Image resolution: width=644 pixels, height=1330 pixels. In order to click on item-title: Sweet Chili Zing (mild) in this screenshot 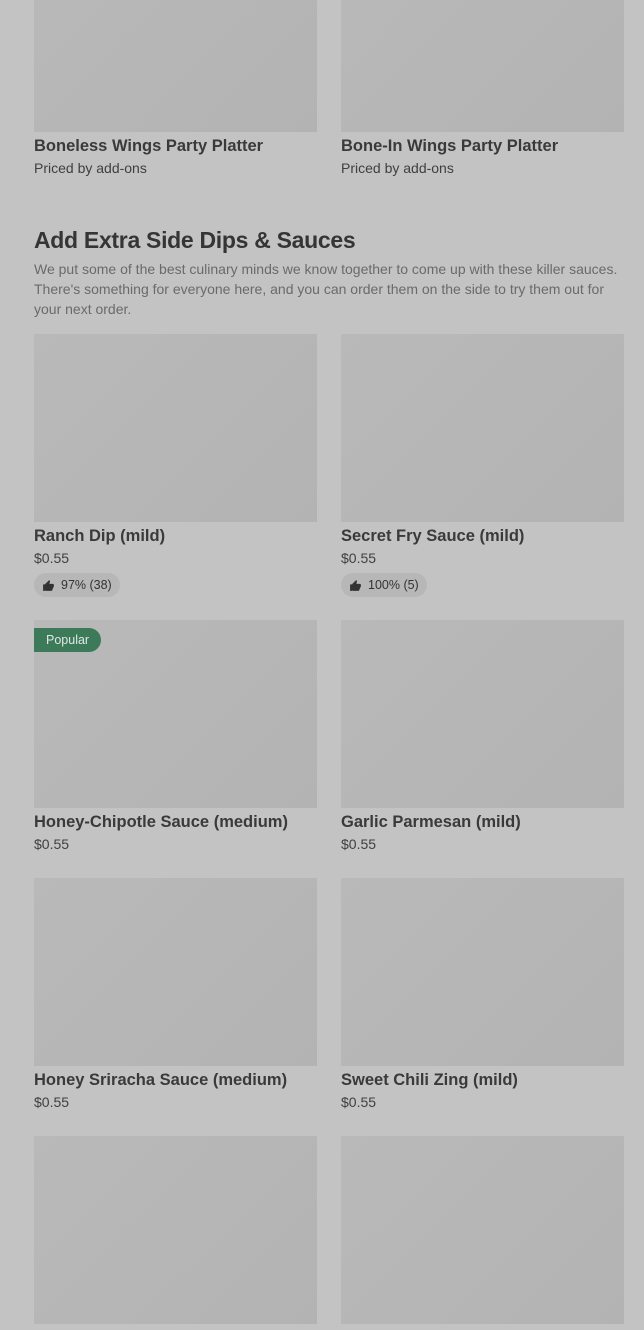, I will do `click(429, 1080)`.